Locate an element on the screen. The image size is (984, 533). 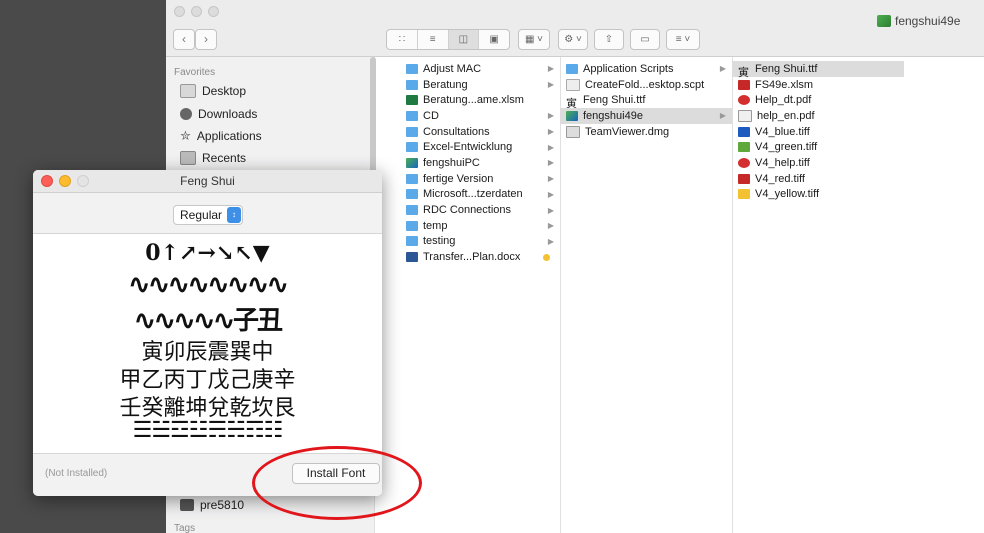
excel-file-icon is located at coordinates (744, 84).